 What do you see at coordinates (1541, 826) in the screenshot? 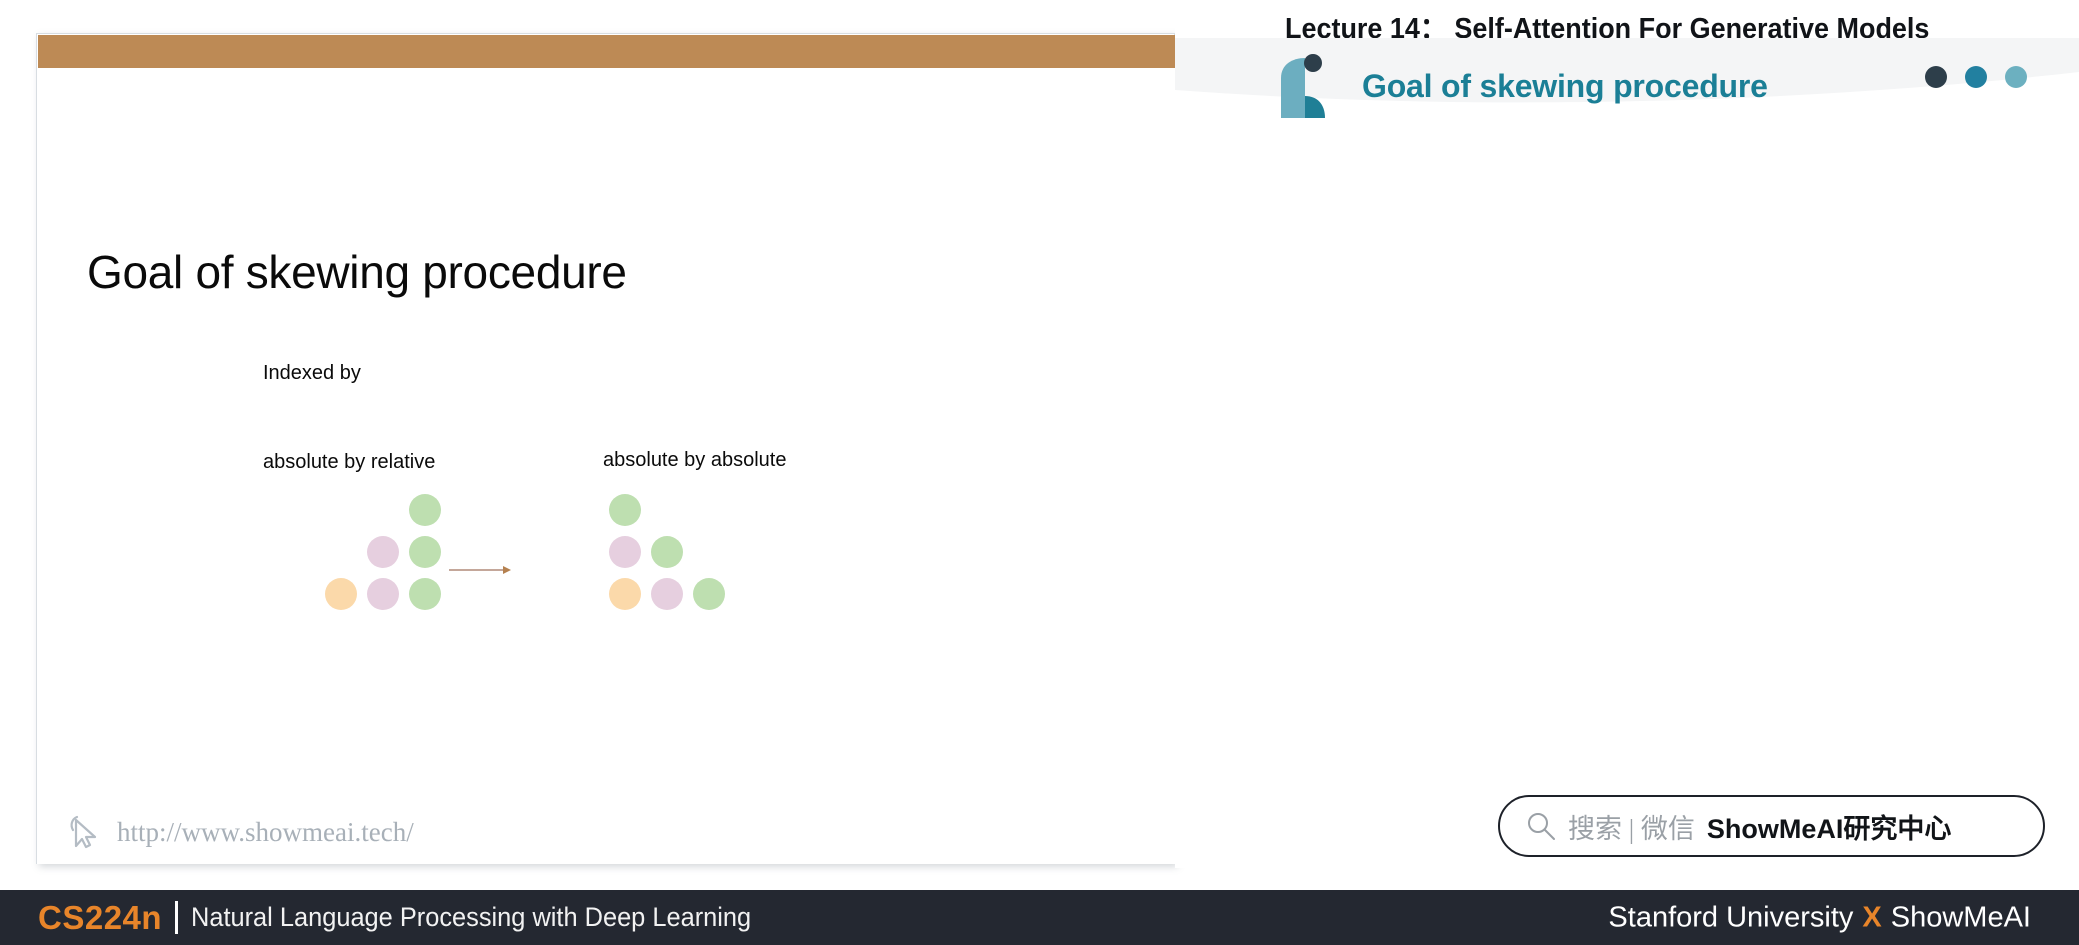
I see `search-icon` at bounding box center [1541, 826].